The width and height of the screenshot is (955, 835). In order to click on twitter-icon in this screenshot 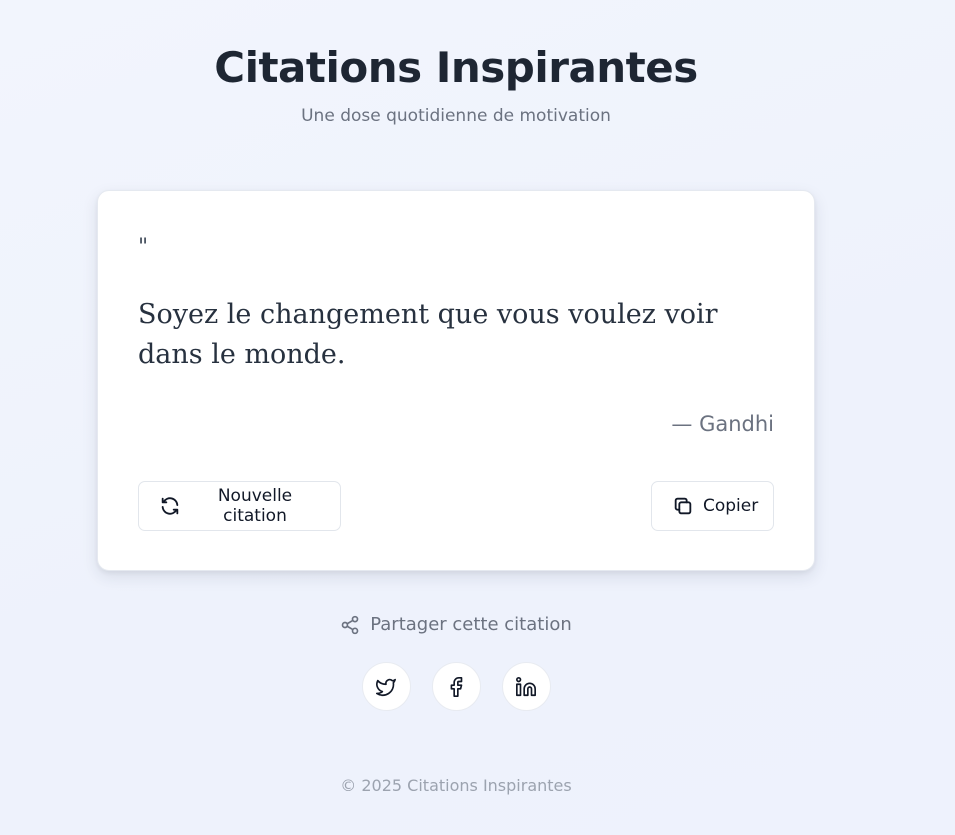, I will do `click(386, 687)`.